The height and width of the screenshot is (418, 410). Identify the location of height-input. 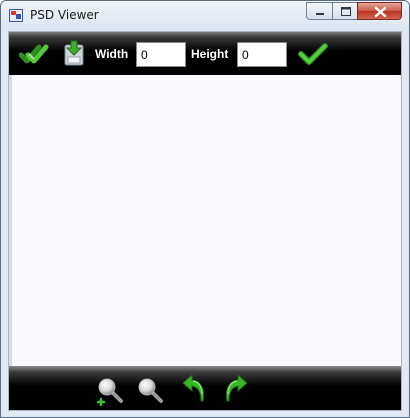
(262, 54).